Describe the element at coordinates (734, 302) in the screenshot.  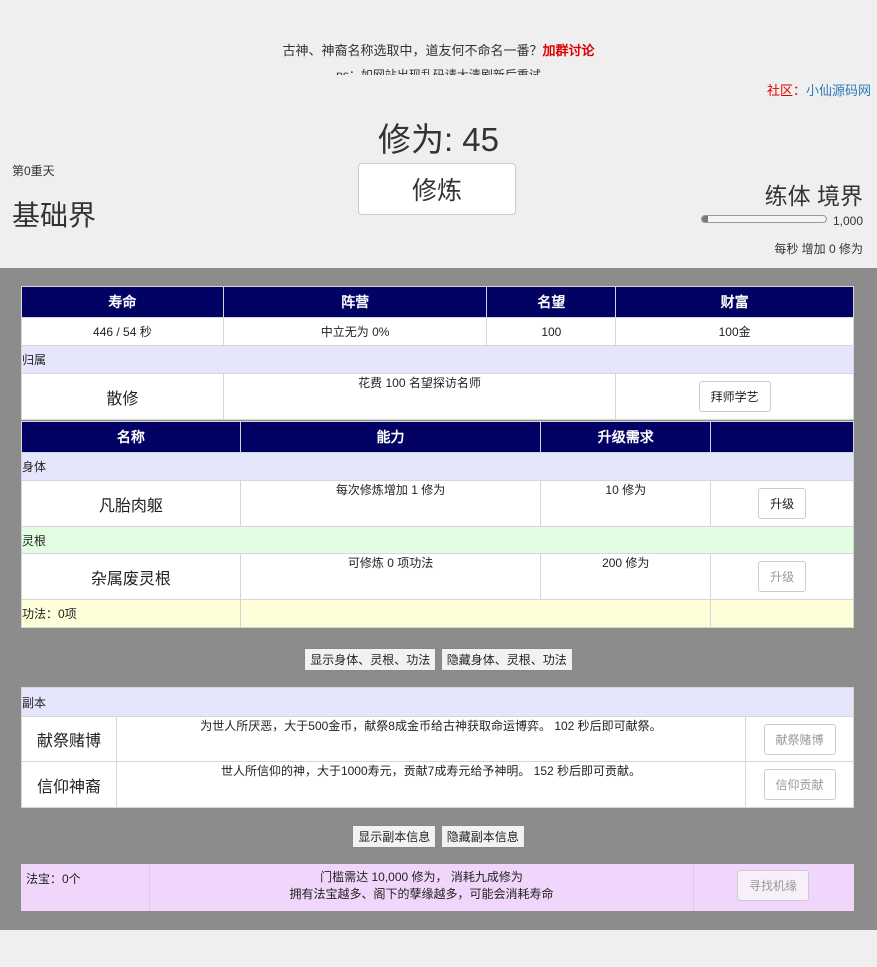
I see `stat-header-wealth: 财富` at that location.